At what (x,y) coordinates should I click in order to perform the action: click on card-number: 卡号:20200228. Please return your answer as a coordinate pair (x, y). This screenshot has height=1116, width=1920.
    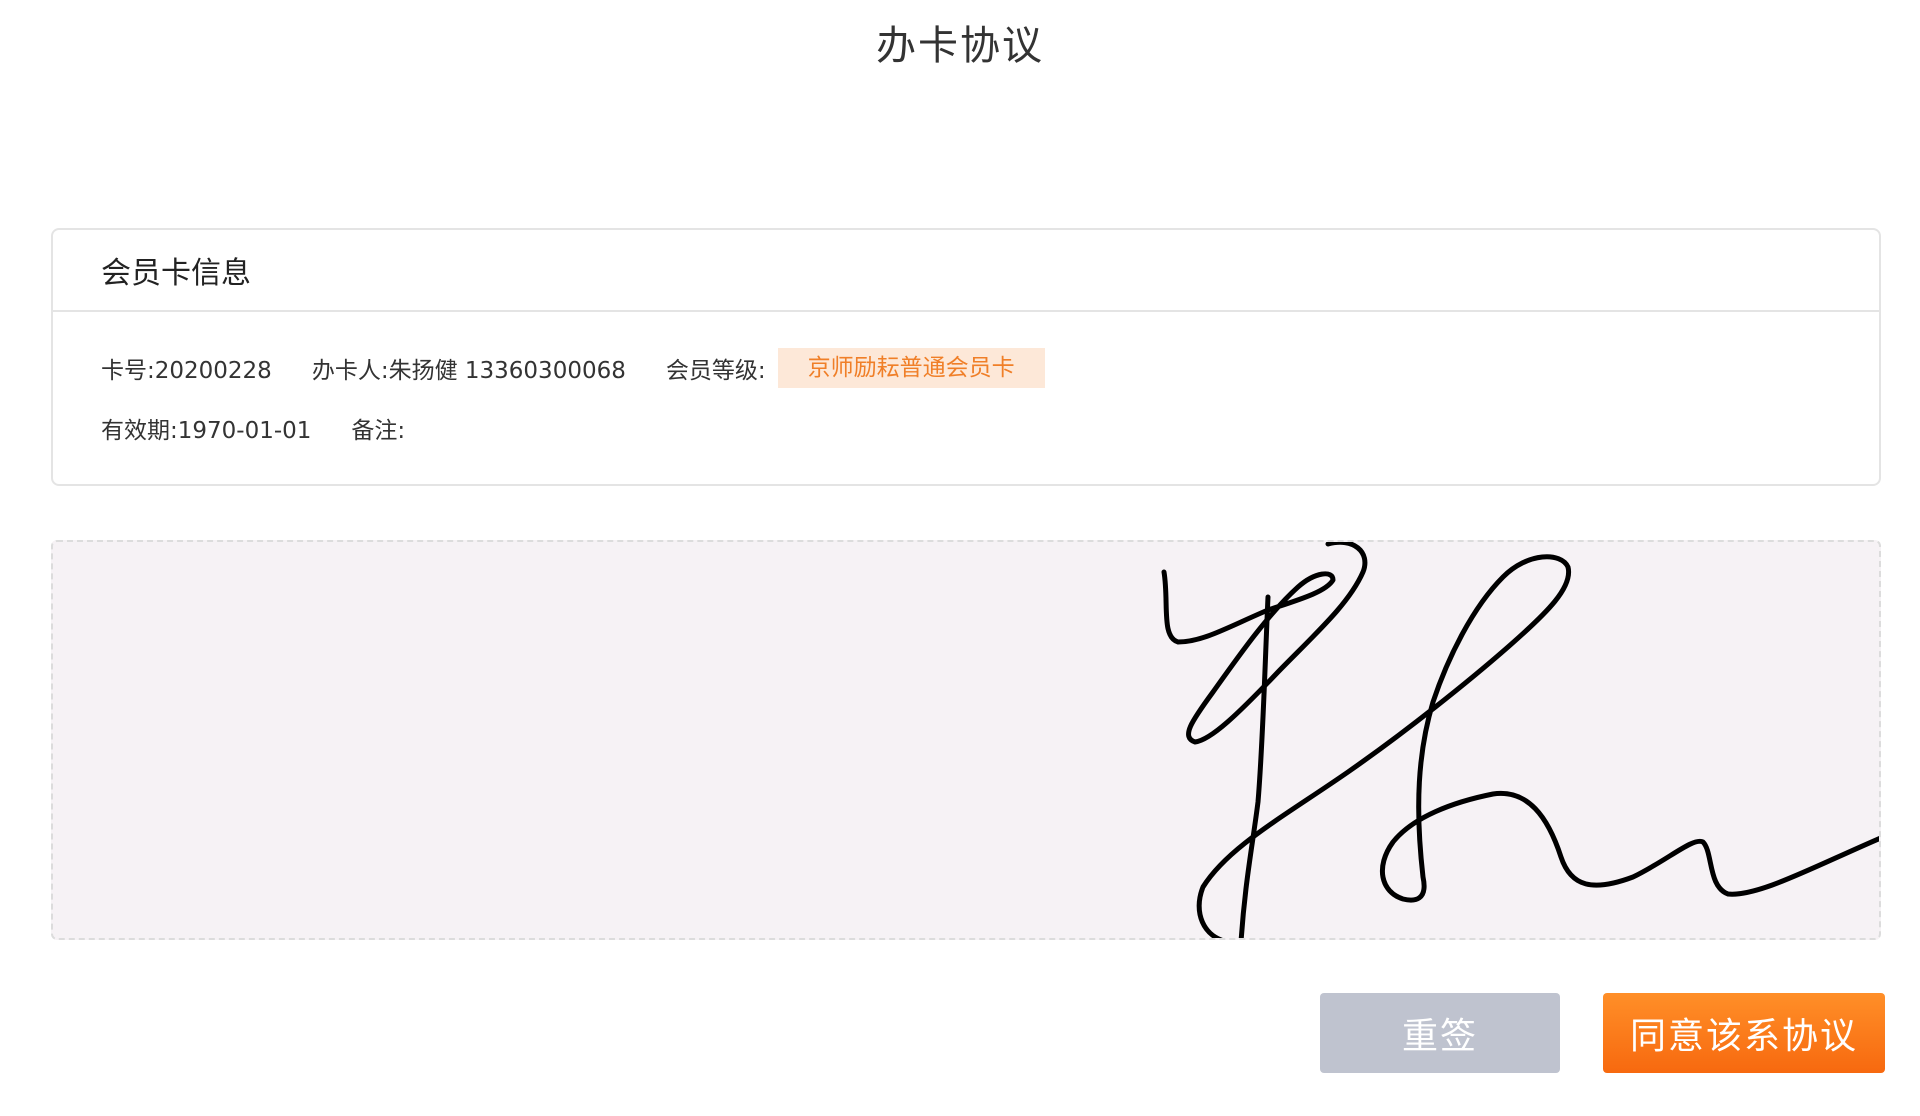
    Looking at the image, I should click on (186, 371).